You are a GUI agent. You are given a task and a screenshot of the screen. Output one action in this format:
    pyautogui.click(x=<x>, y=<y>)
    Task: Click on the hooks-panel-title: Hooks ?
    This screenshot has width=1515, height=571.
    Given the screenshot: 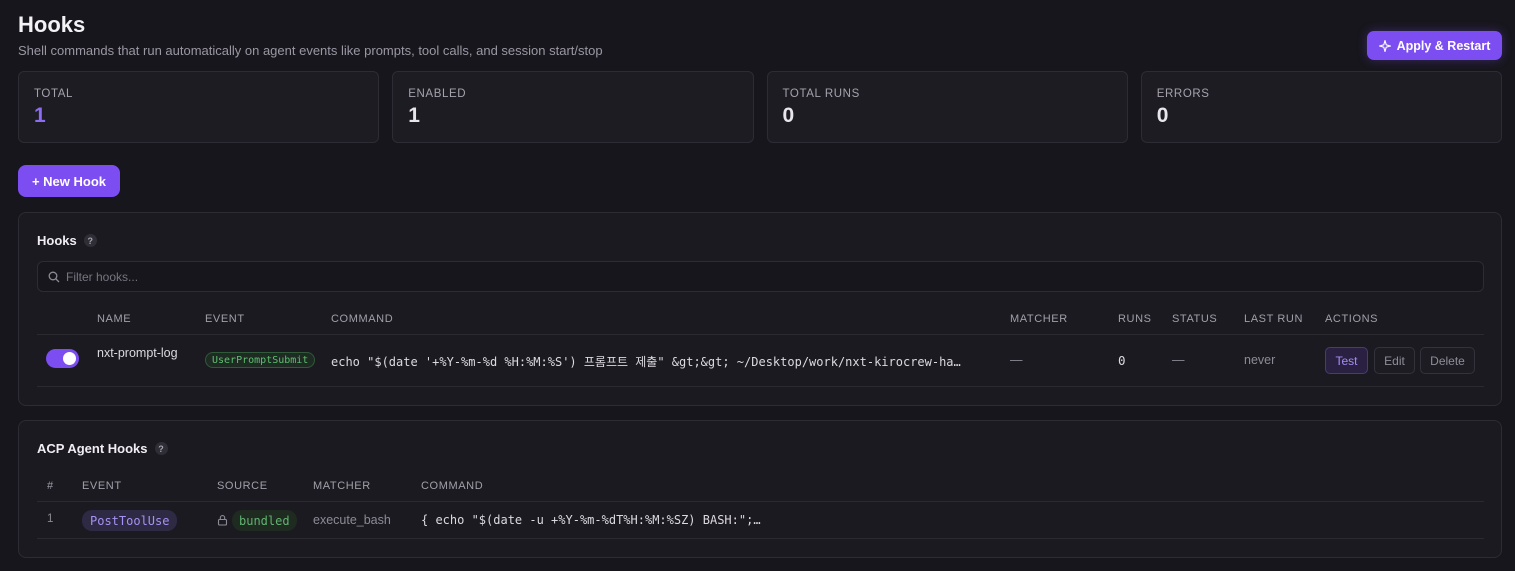 What is the action you would take?
    pyautogui.click(x=67, y=240)
    